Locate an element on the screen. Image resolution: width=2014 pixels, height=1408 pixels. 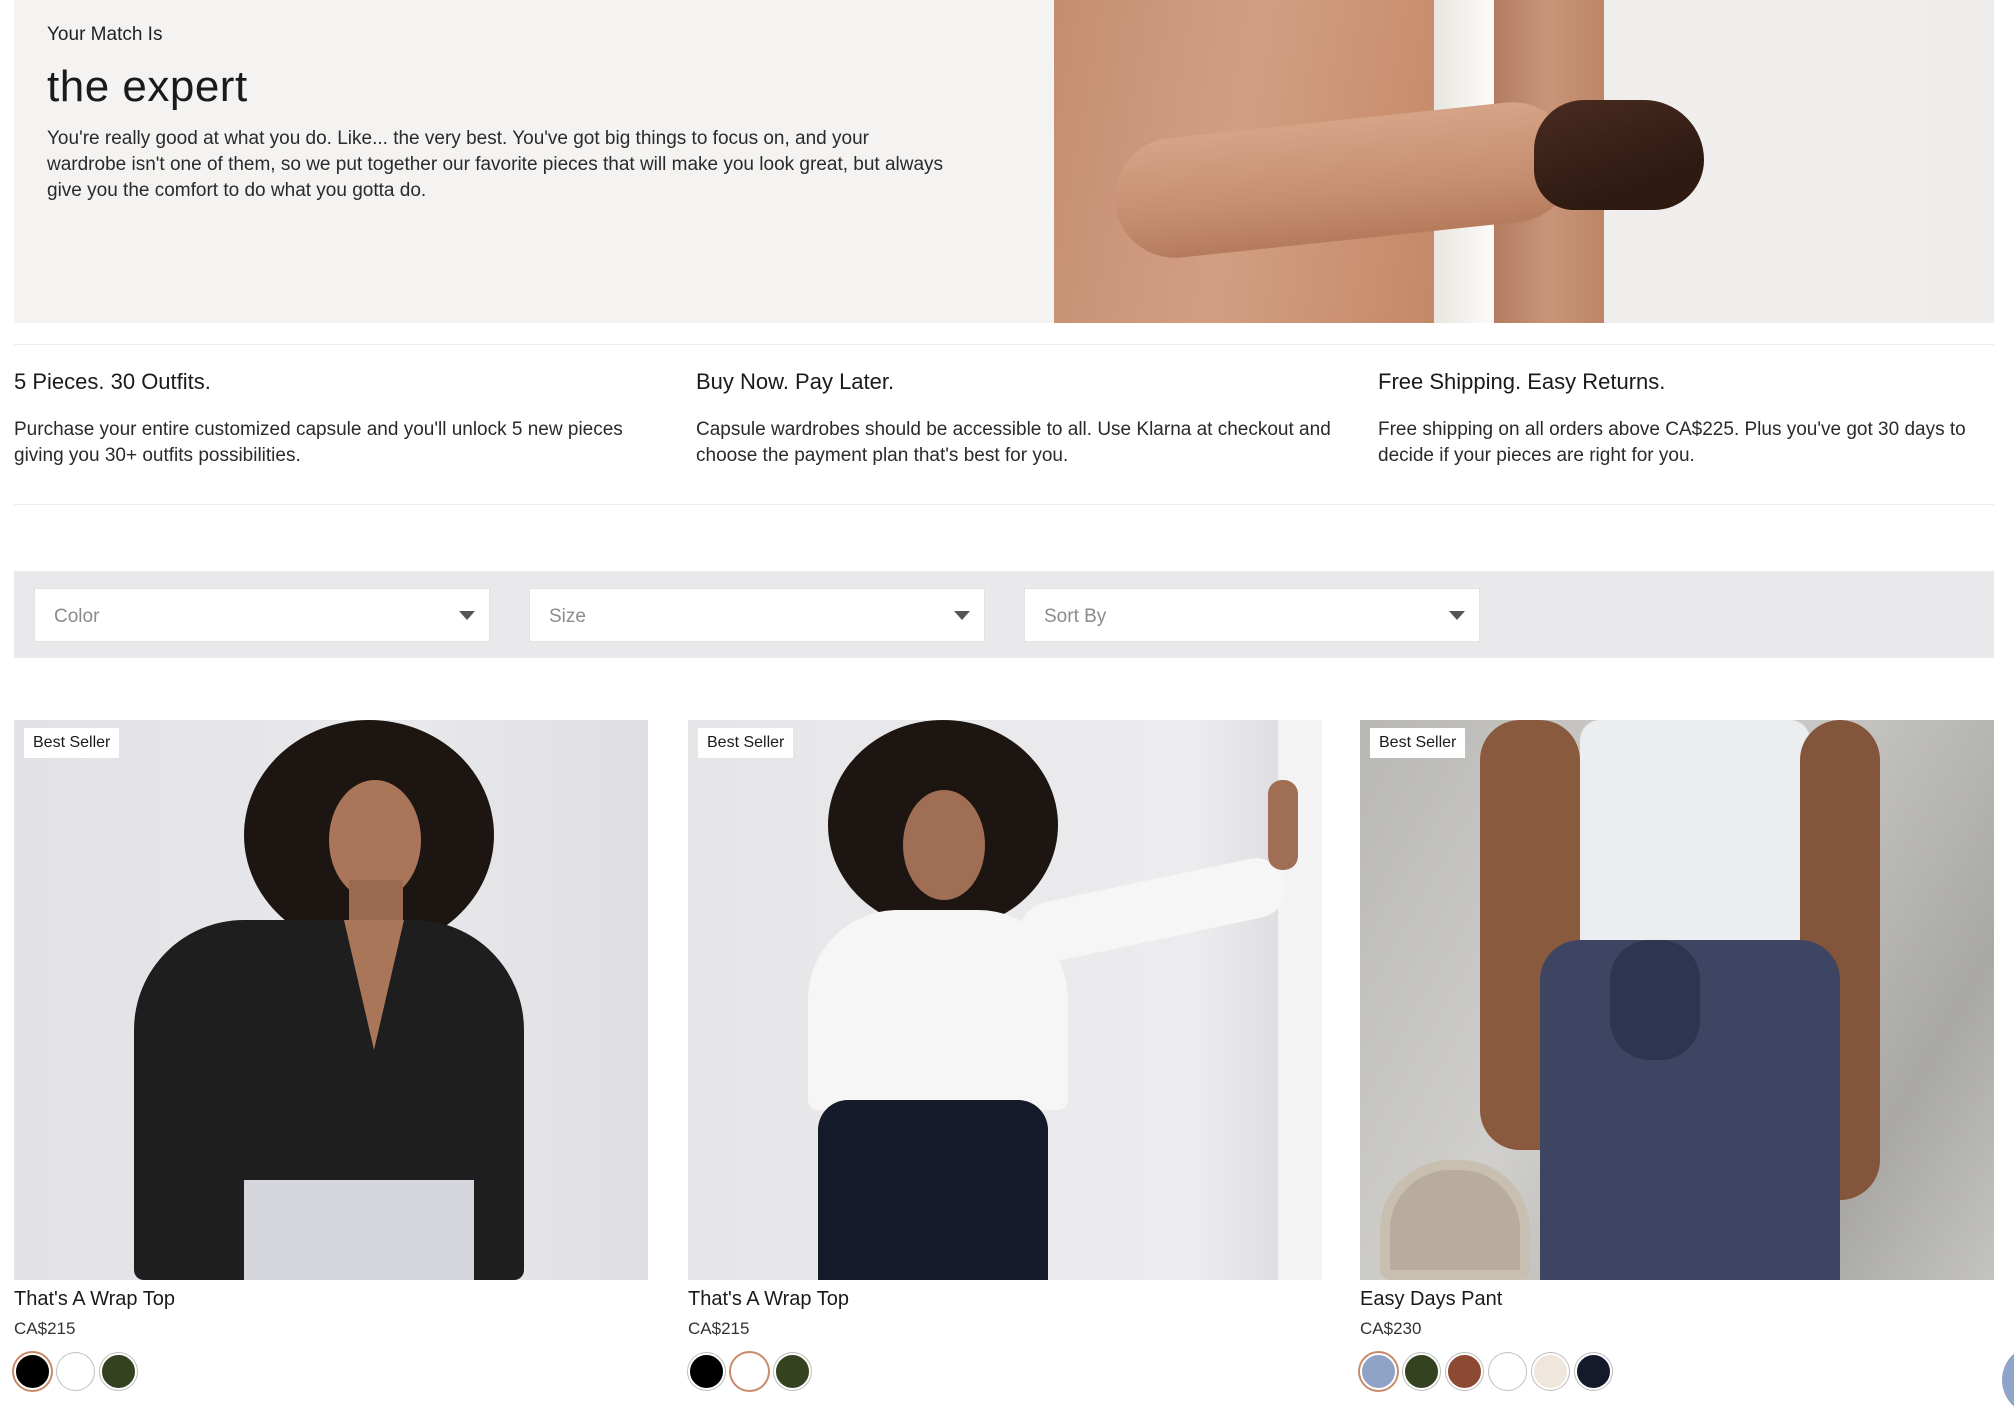
size-filter-select: Size is located at coordinates (757, 615).